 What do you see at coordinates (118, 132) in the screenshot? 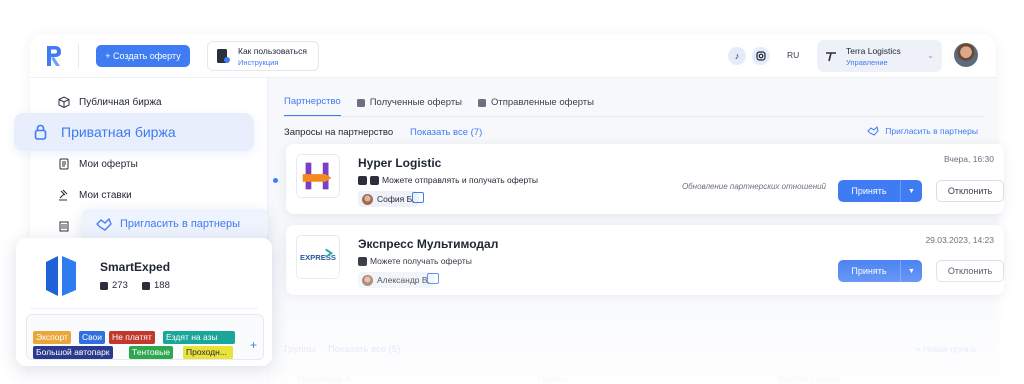
I see `private-exchange-label: Приватная биржа` at bounding box center [118, 132].